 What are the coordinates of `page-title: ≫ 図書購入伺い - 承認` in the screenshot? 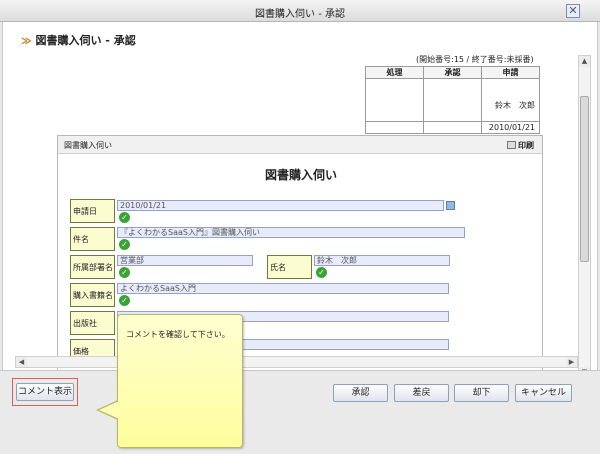 It's located at (78, 40).